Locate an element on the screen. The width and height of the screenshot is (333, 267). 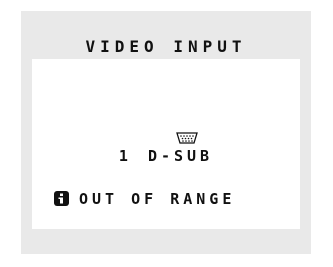
info-icon is located at coordinates (61, 198).